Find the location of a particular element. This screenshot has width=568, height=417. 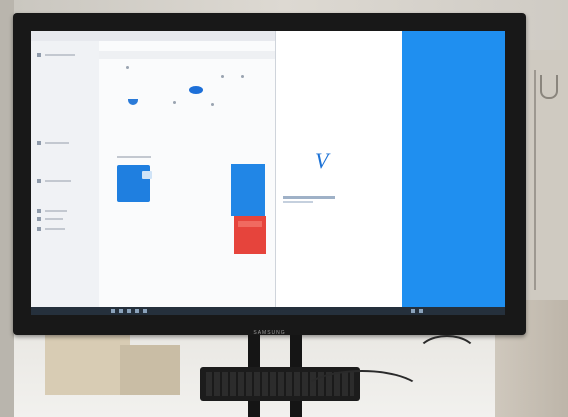

left-sidebar is located at coordinates (65, 169).